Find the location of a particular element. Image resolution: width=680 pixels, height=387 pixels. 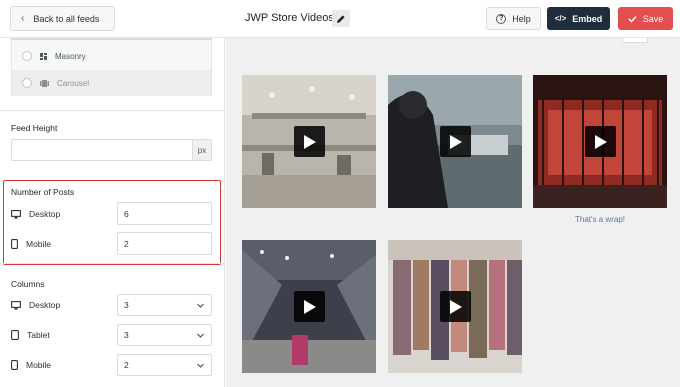

checkmark-icon is located at coordinates (632, 19).